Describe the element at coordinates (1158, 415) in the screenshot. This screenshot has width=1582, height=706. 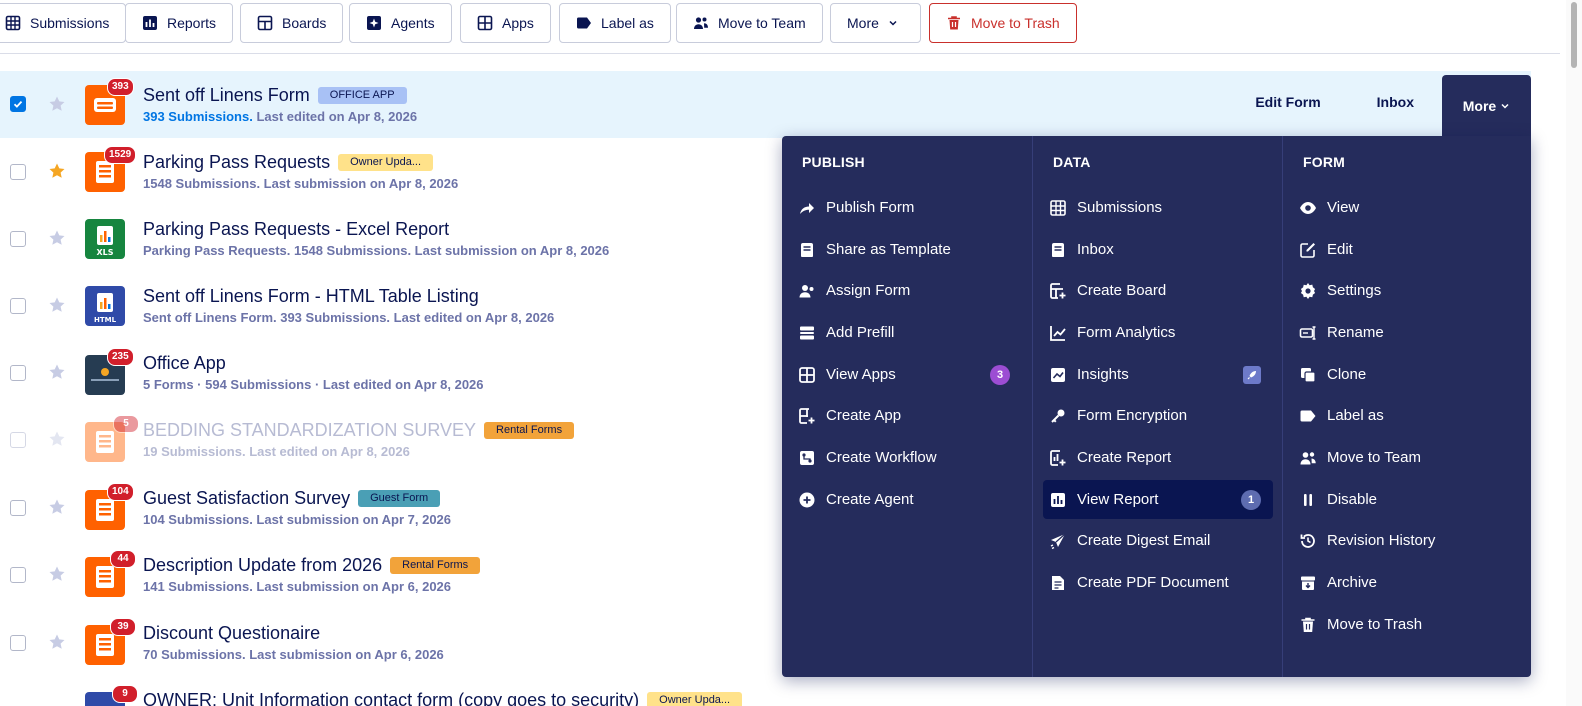
I see `menu-form-encryption: Form Encryption` at that location.